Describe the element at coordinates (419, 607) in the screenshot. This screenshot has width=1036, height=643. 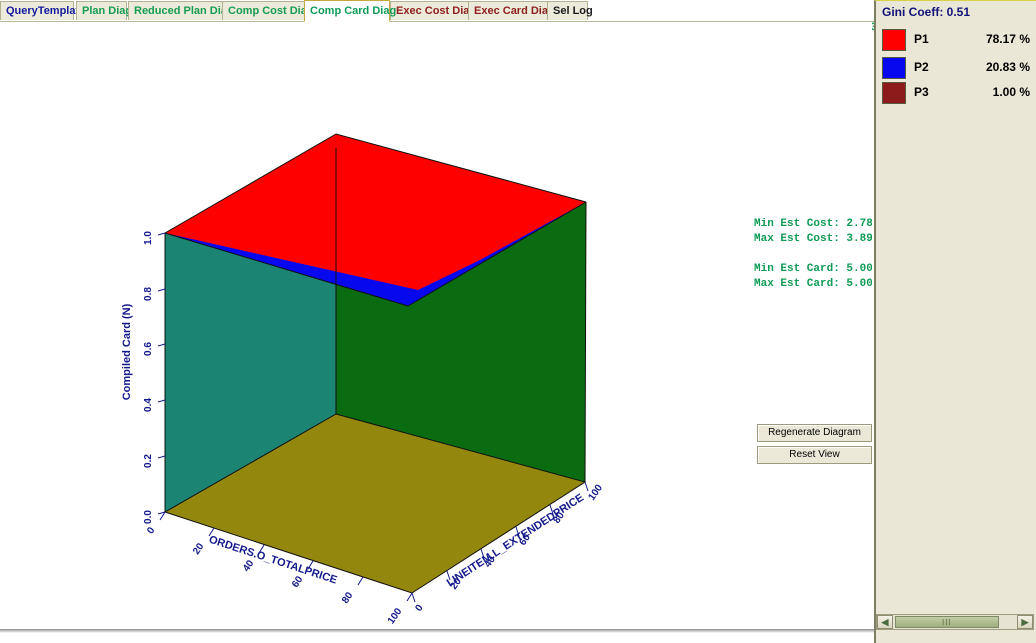
I see `y-tick-0: 0` at that location.